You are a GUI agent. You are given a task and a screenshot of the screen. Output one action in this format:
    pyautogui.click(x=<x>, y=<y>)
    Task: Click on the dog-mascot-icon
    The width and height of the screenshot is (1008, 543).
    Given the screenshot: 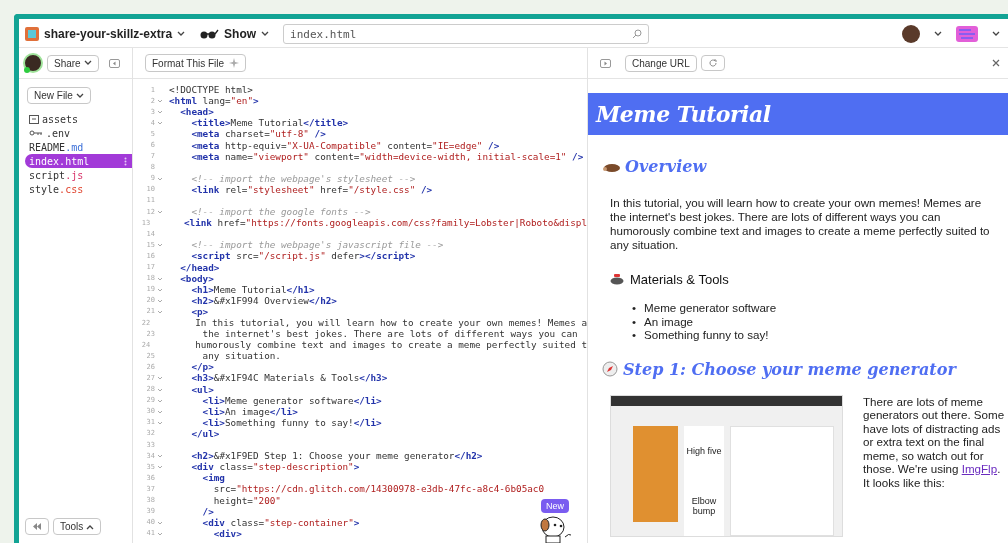 What is the action you would take?
    pyautogui.click(x=555, y=528)
    